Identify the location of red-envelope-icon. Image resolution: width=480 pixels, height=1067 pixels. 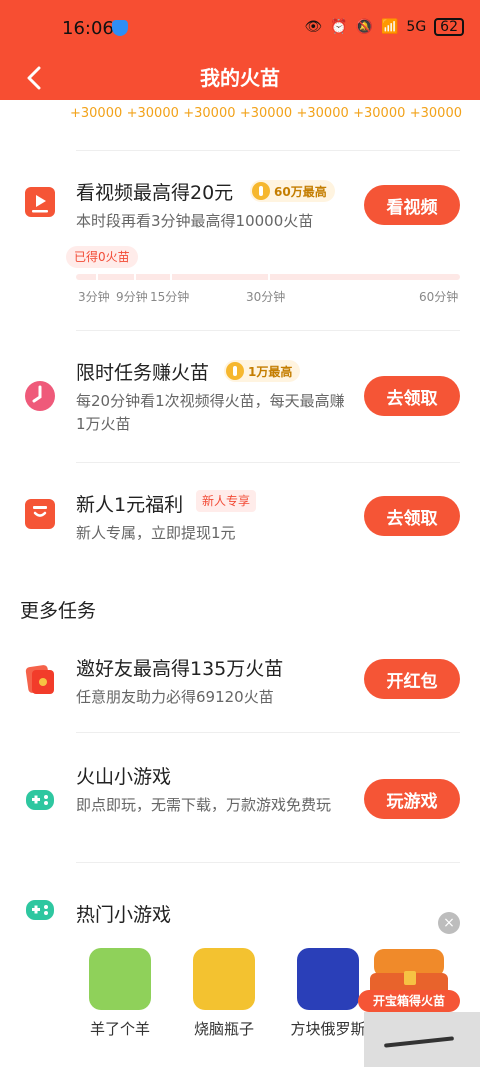
(39, 679).